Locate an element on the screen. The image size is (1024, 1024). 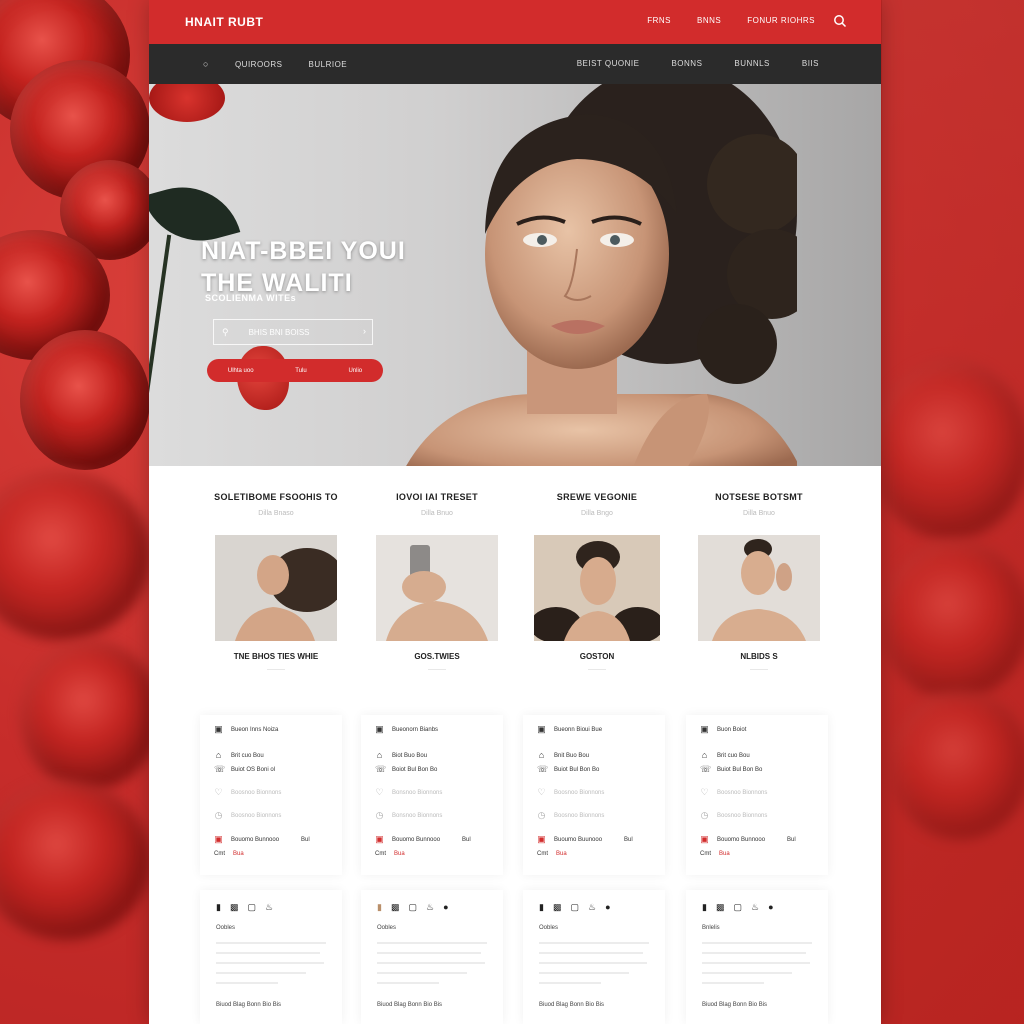
phone-icon: ☏ is located at coordinates (706, 769).